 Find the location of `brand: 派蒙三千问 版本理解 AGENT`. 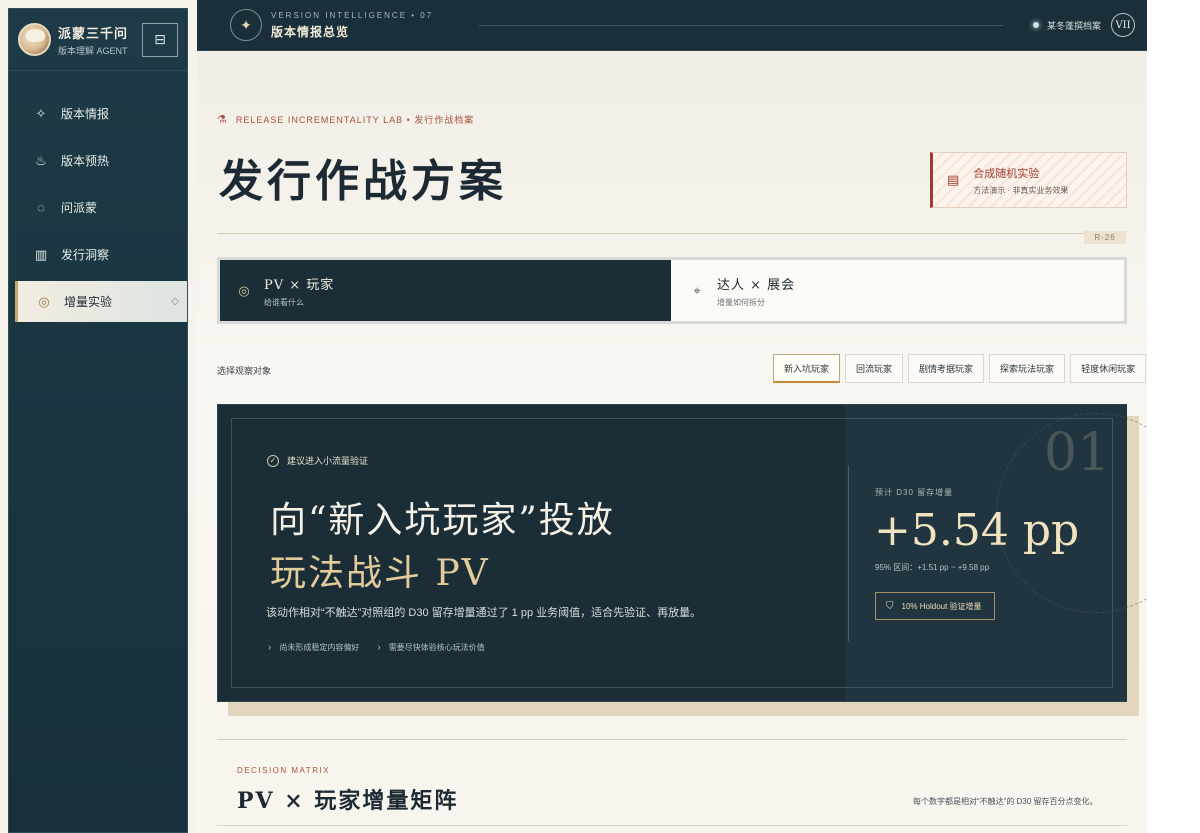

brand: 派蒙三千问 版本理解 AGENT is located at coordinates (93, 40).